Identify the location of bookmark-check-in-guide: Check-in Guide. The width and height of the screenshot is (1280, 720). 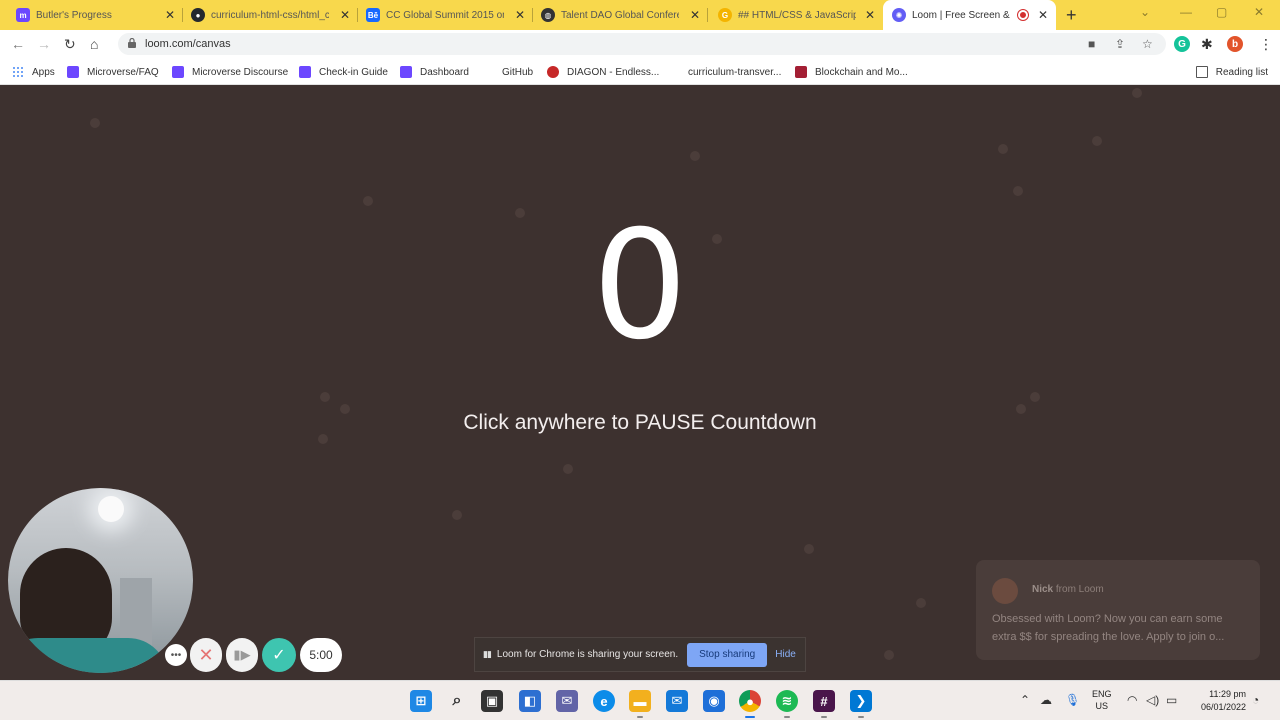
(343, 72).